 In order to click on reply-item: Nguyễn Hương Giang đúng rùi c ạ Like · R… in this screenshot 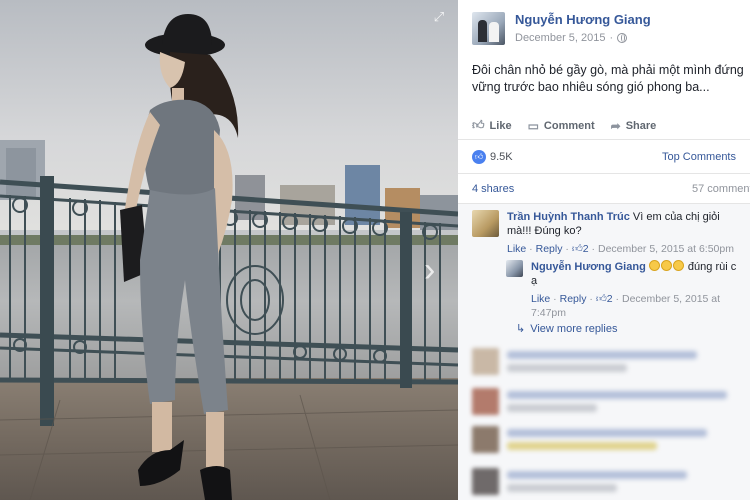, I will do `click(626, 290)`.